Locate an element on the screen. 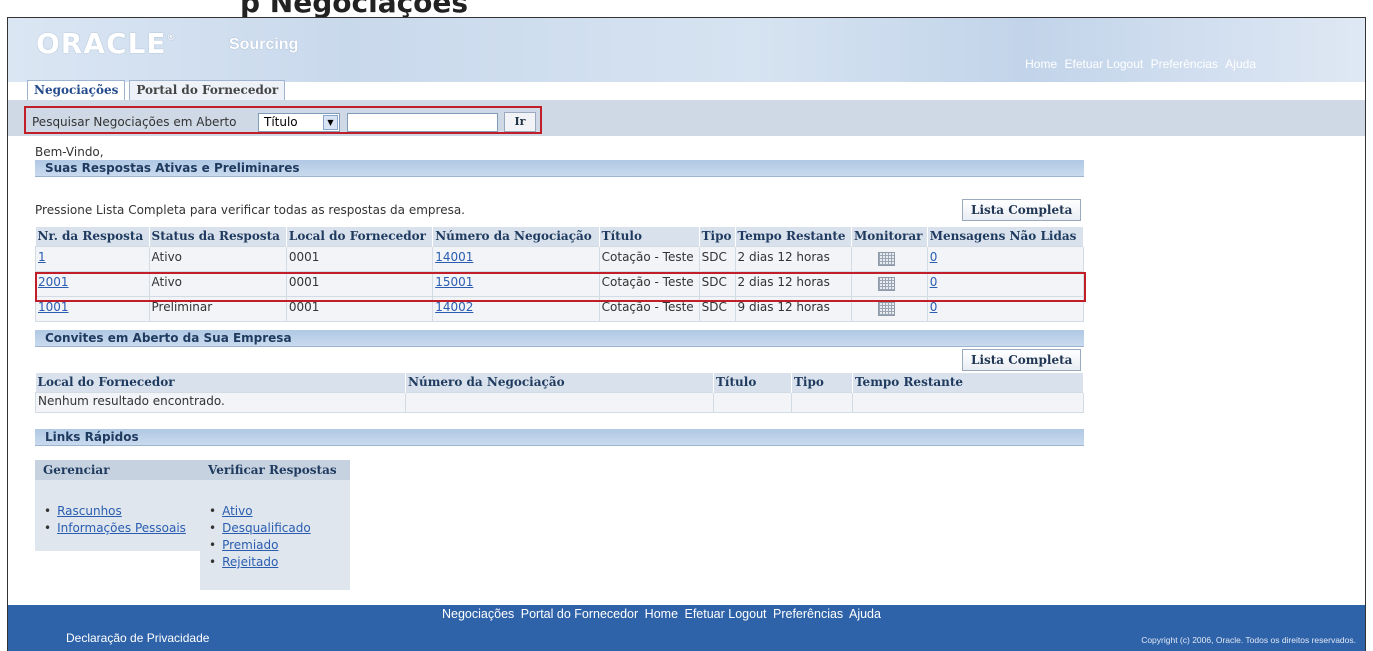 Image resolution: width=1373 pixels, height=651 pixels. global-links: Home Efetuar Logout Preferências Ajuda is located at coordinates (1138, 64).